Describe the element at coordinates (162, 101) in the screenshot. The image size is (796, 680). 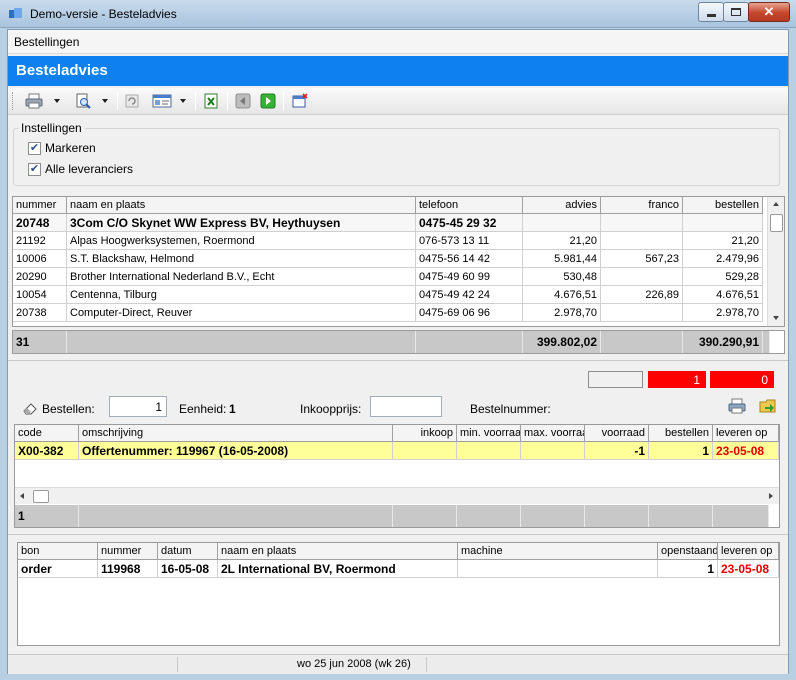
I see `card-button` at that location.